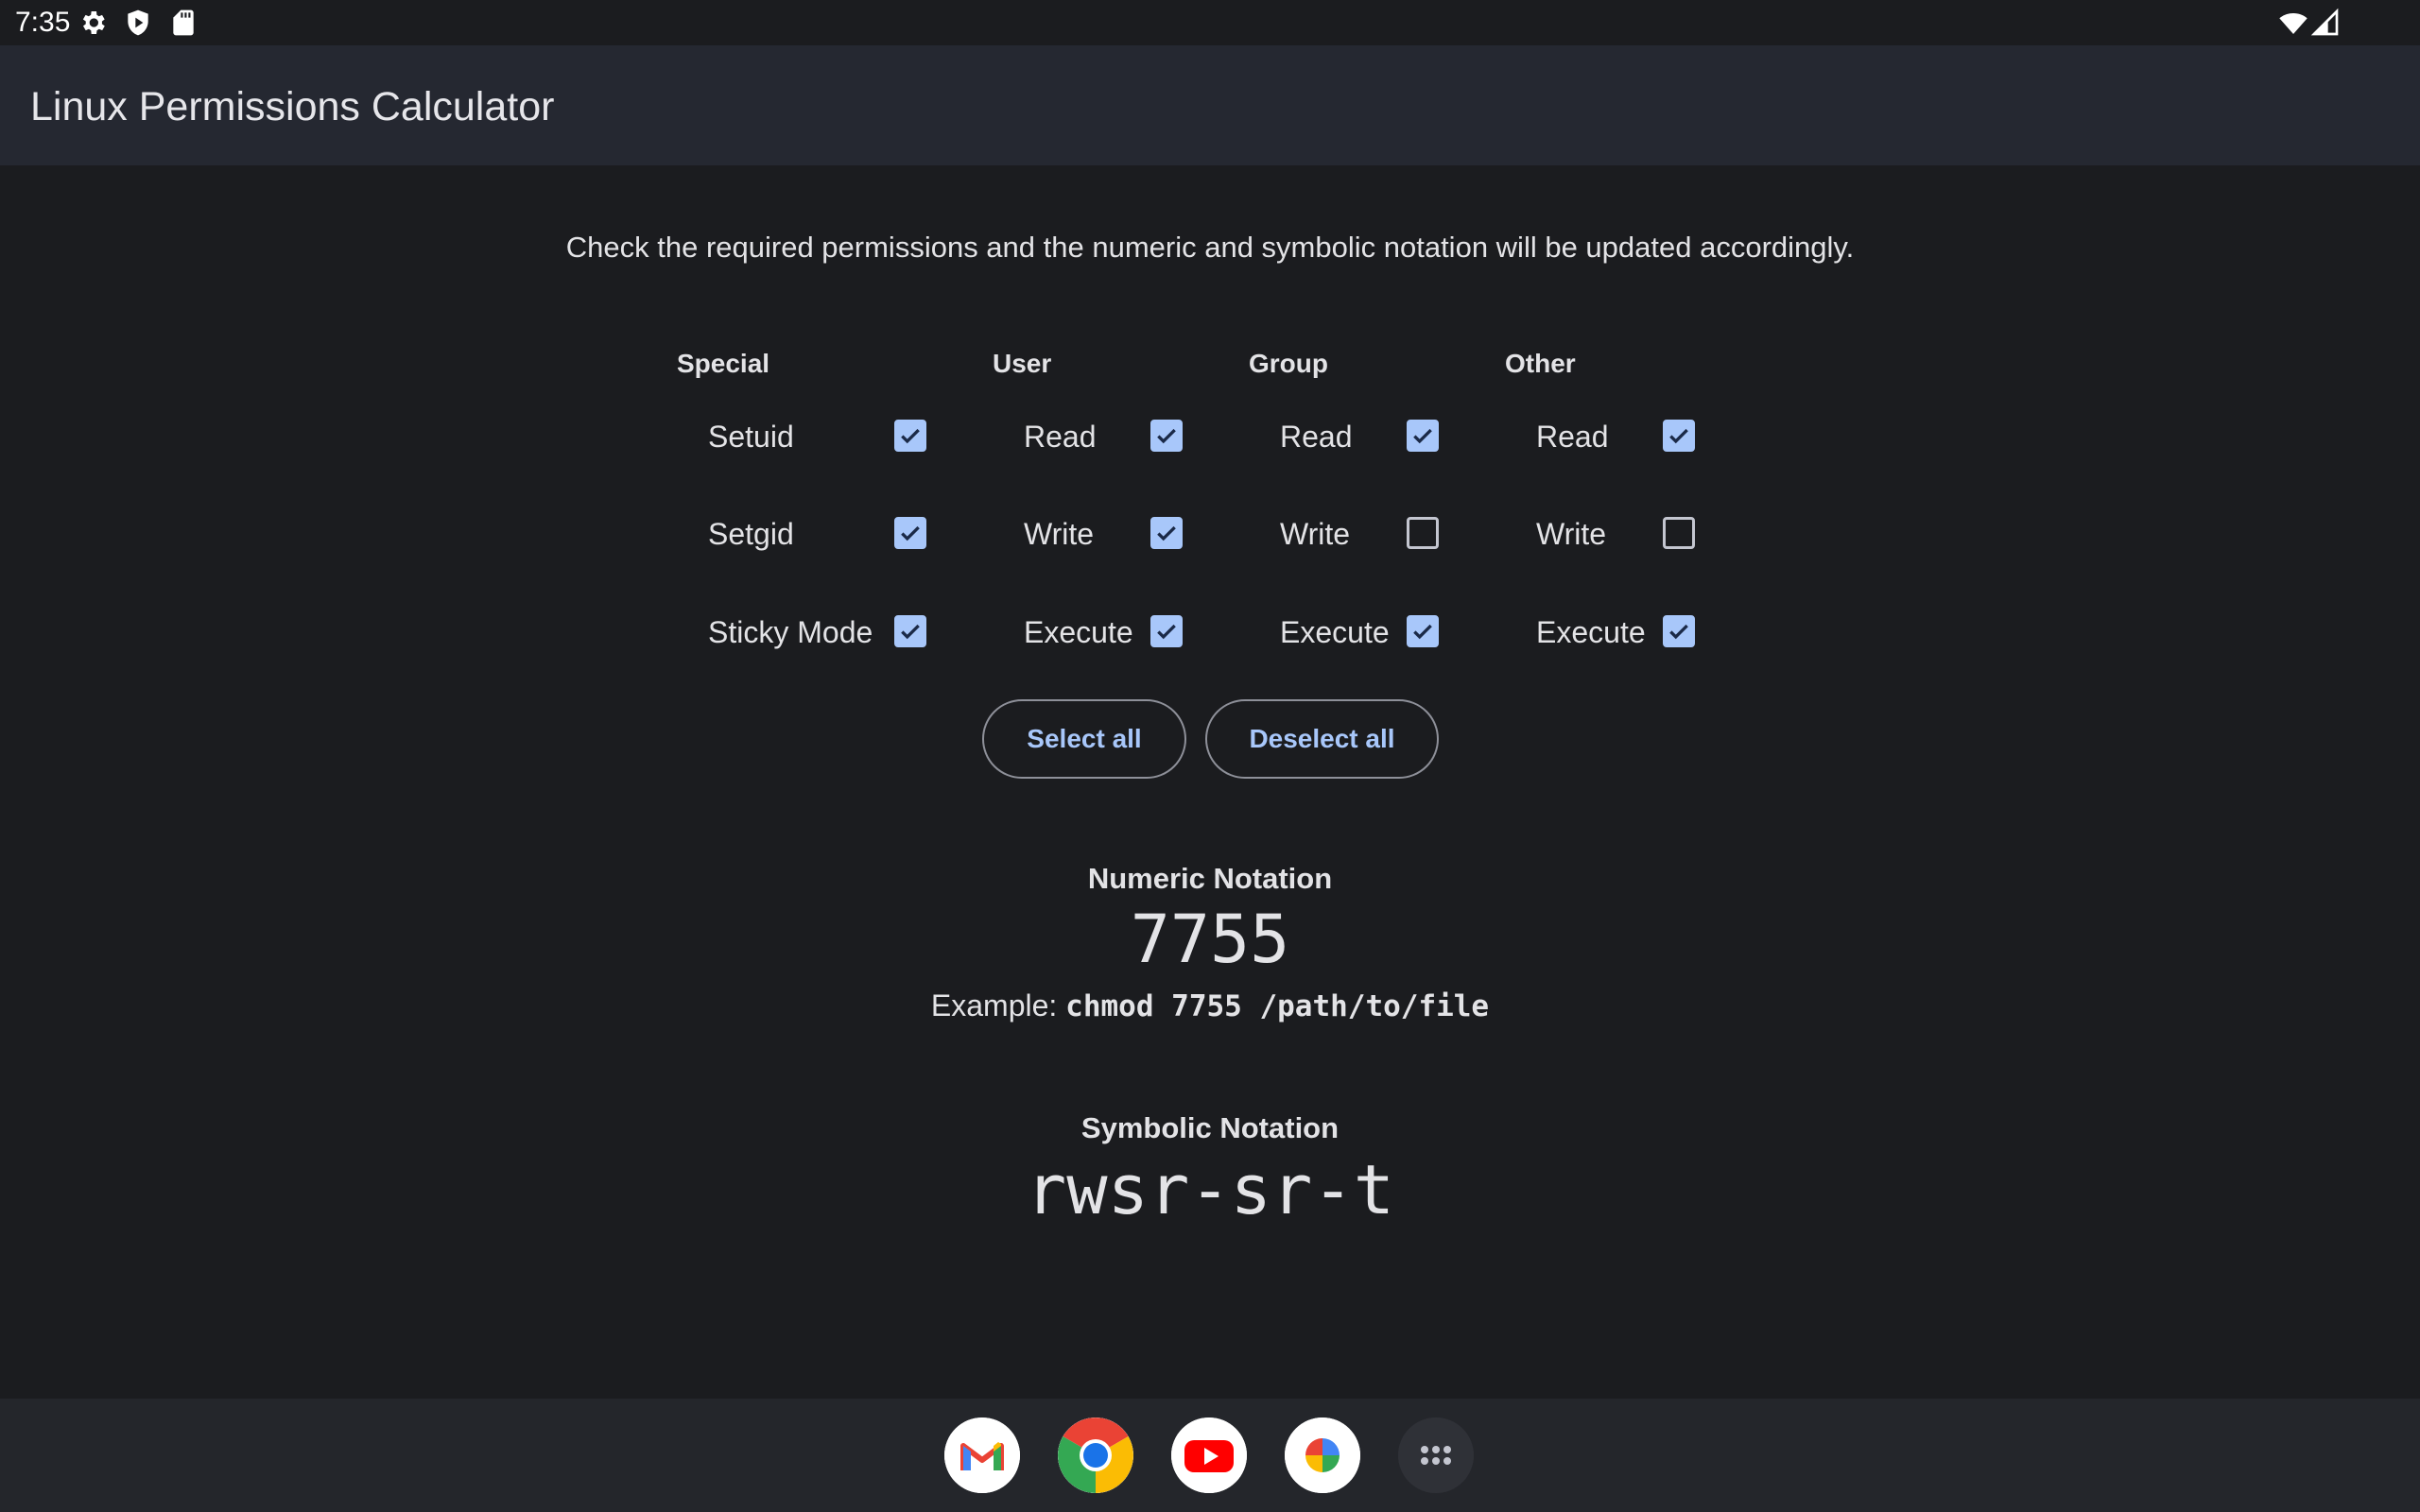  I want to click on perm-label-group-write: Write, so click(1315, 534).